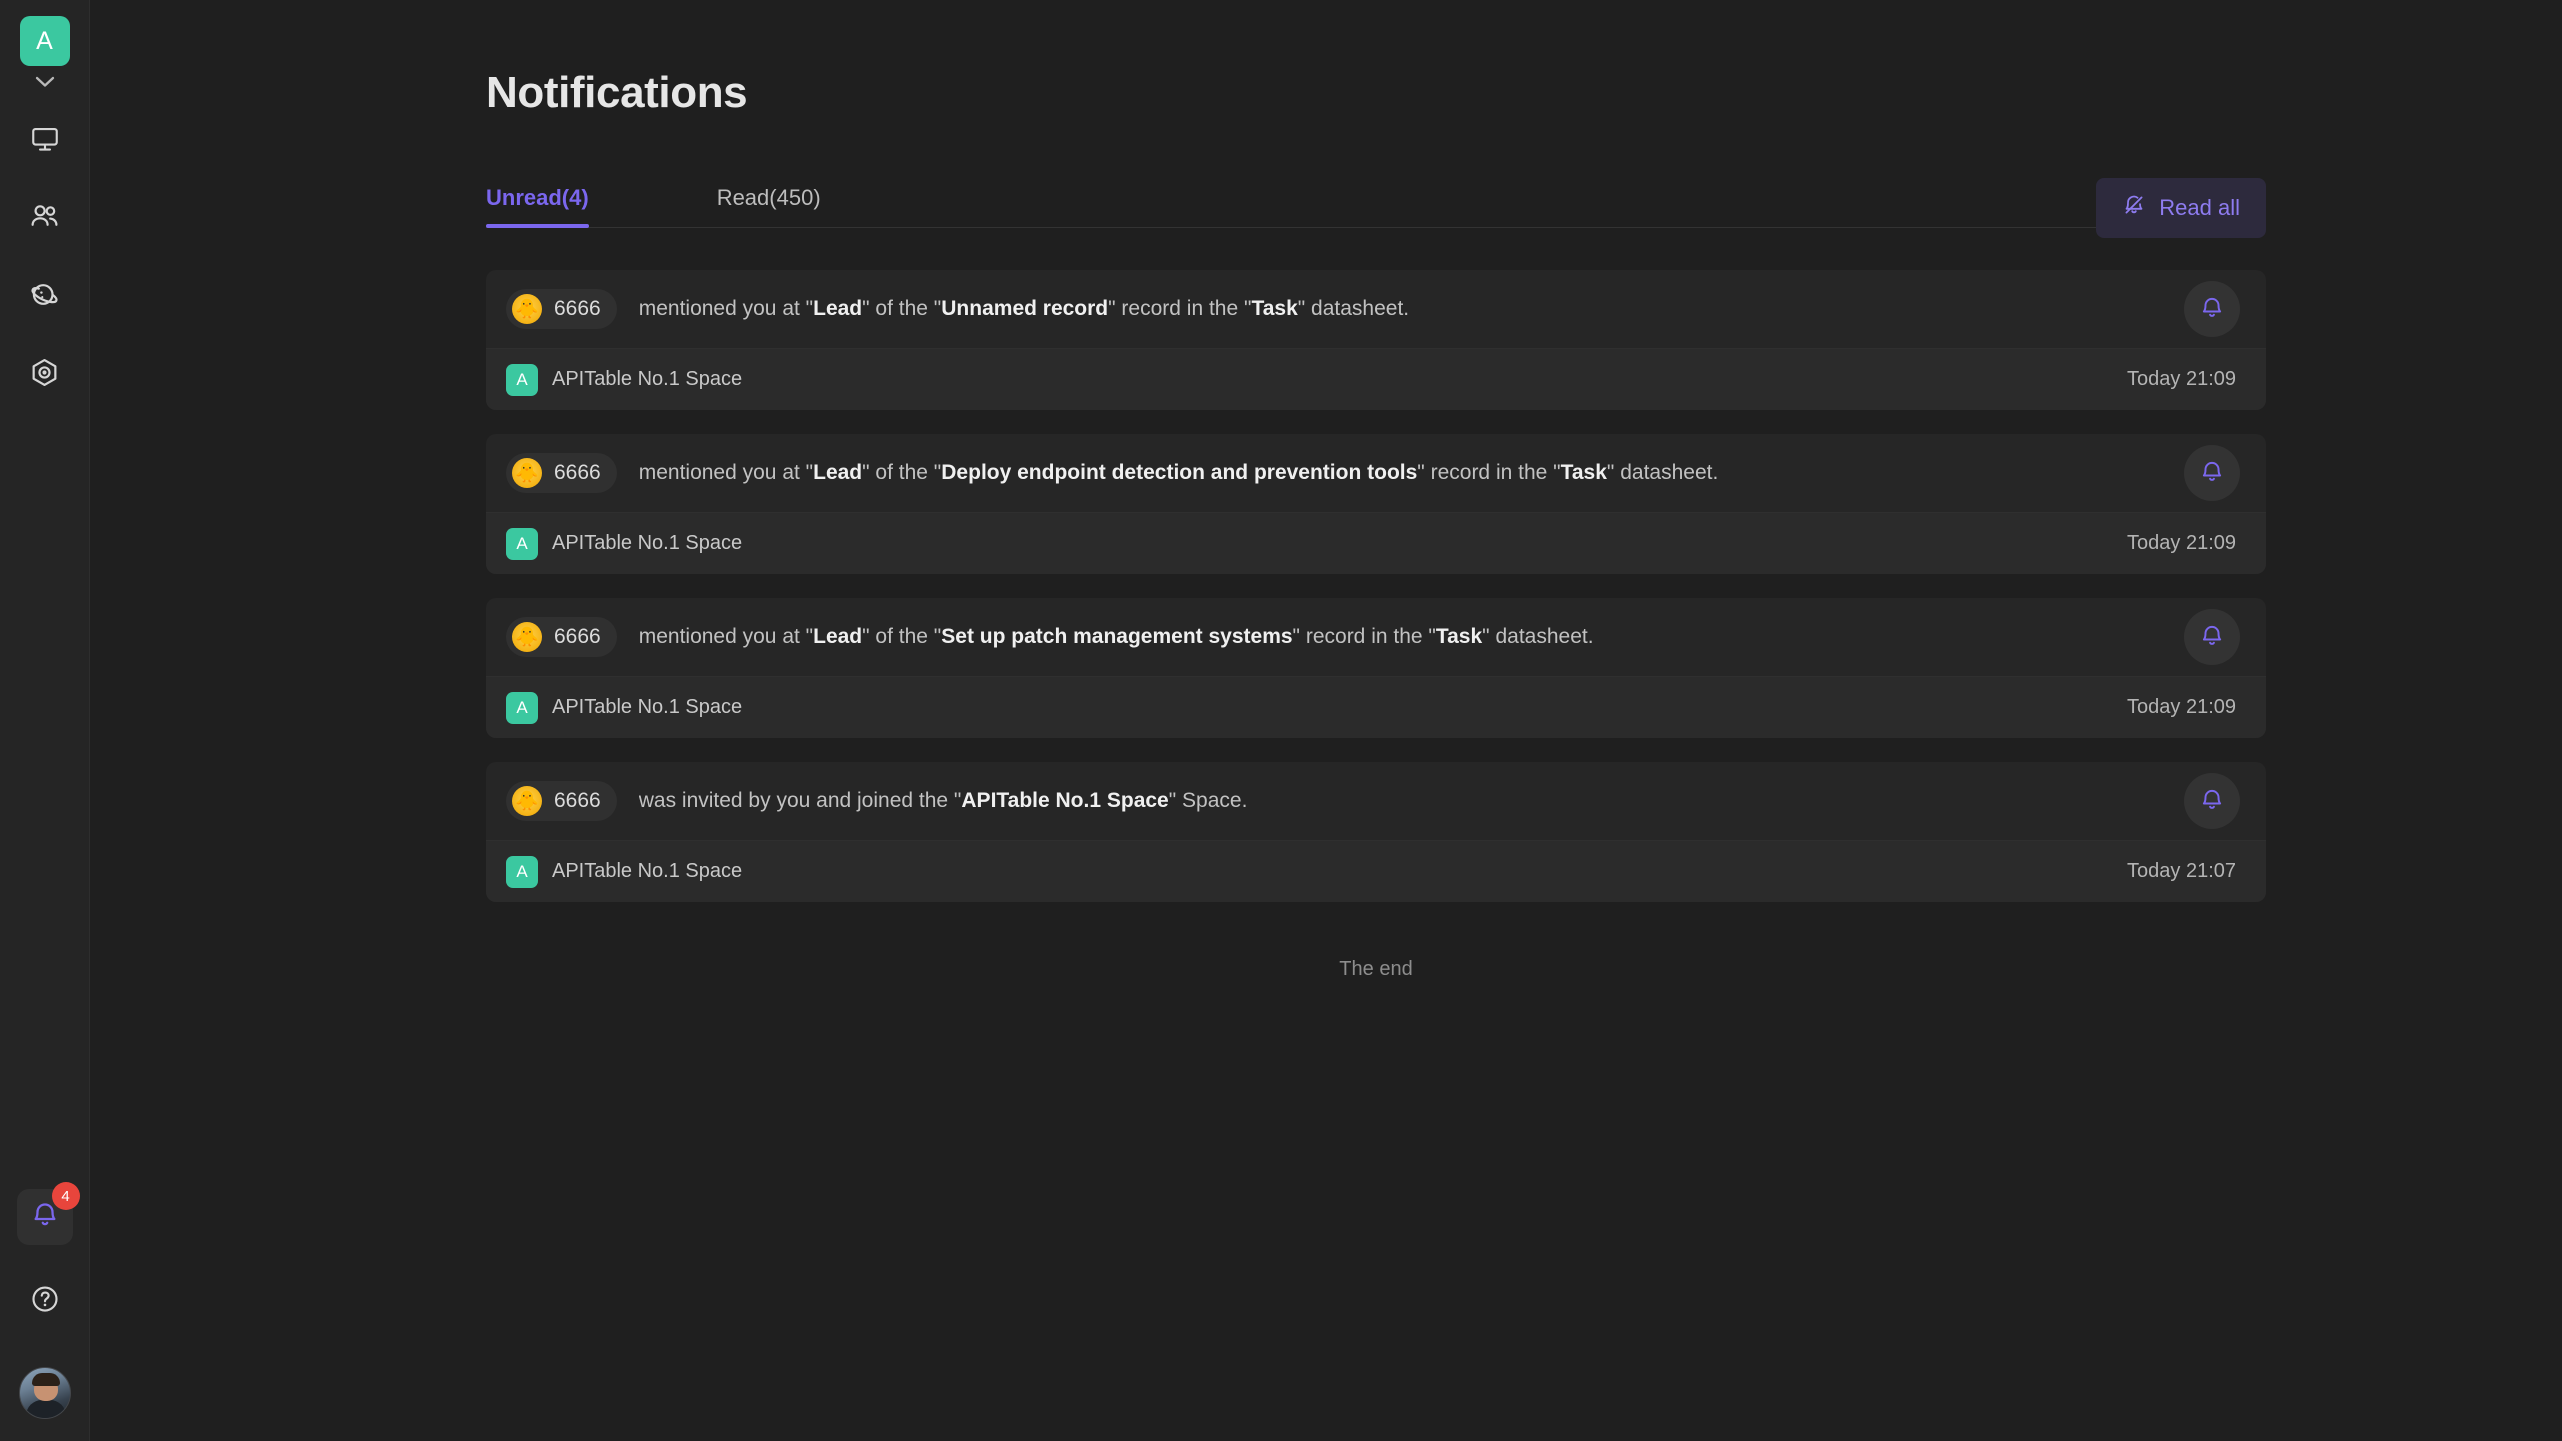  I want to click on avatar-hair, so click(45, 1379).